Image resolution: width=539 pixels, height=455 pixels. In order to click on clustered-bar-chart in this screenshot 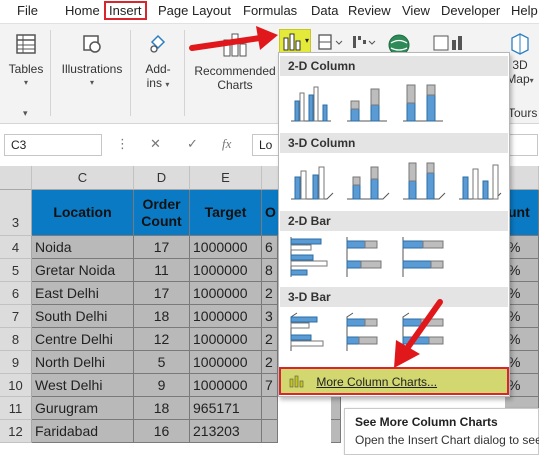, I will do `click(311, 257)`.